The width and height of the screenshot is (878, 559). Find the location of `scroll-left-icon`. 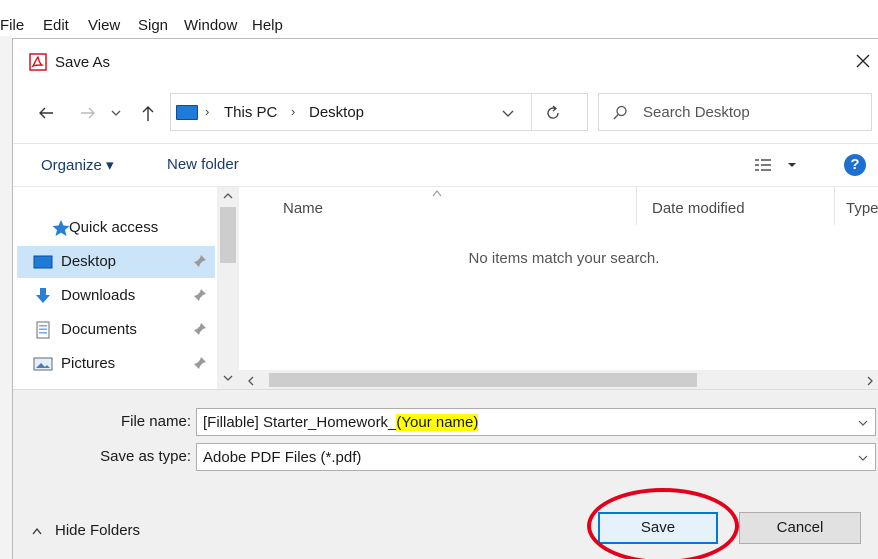

scroll-left-icon is located at coordinates (251, 381).